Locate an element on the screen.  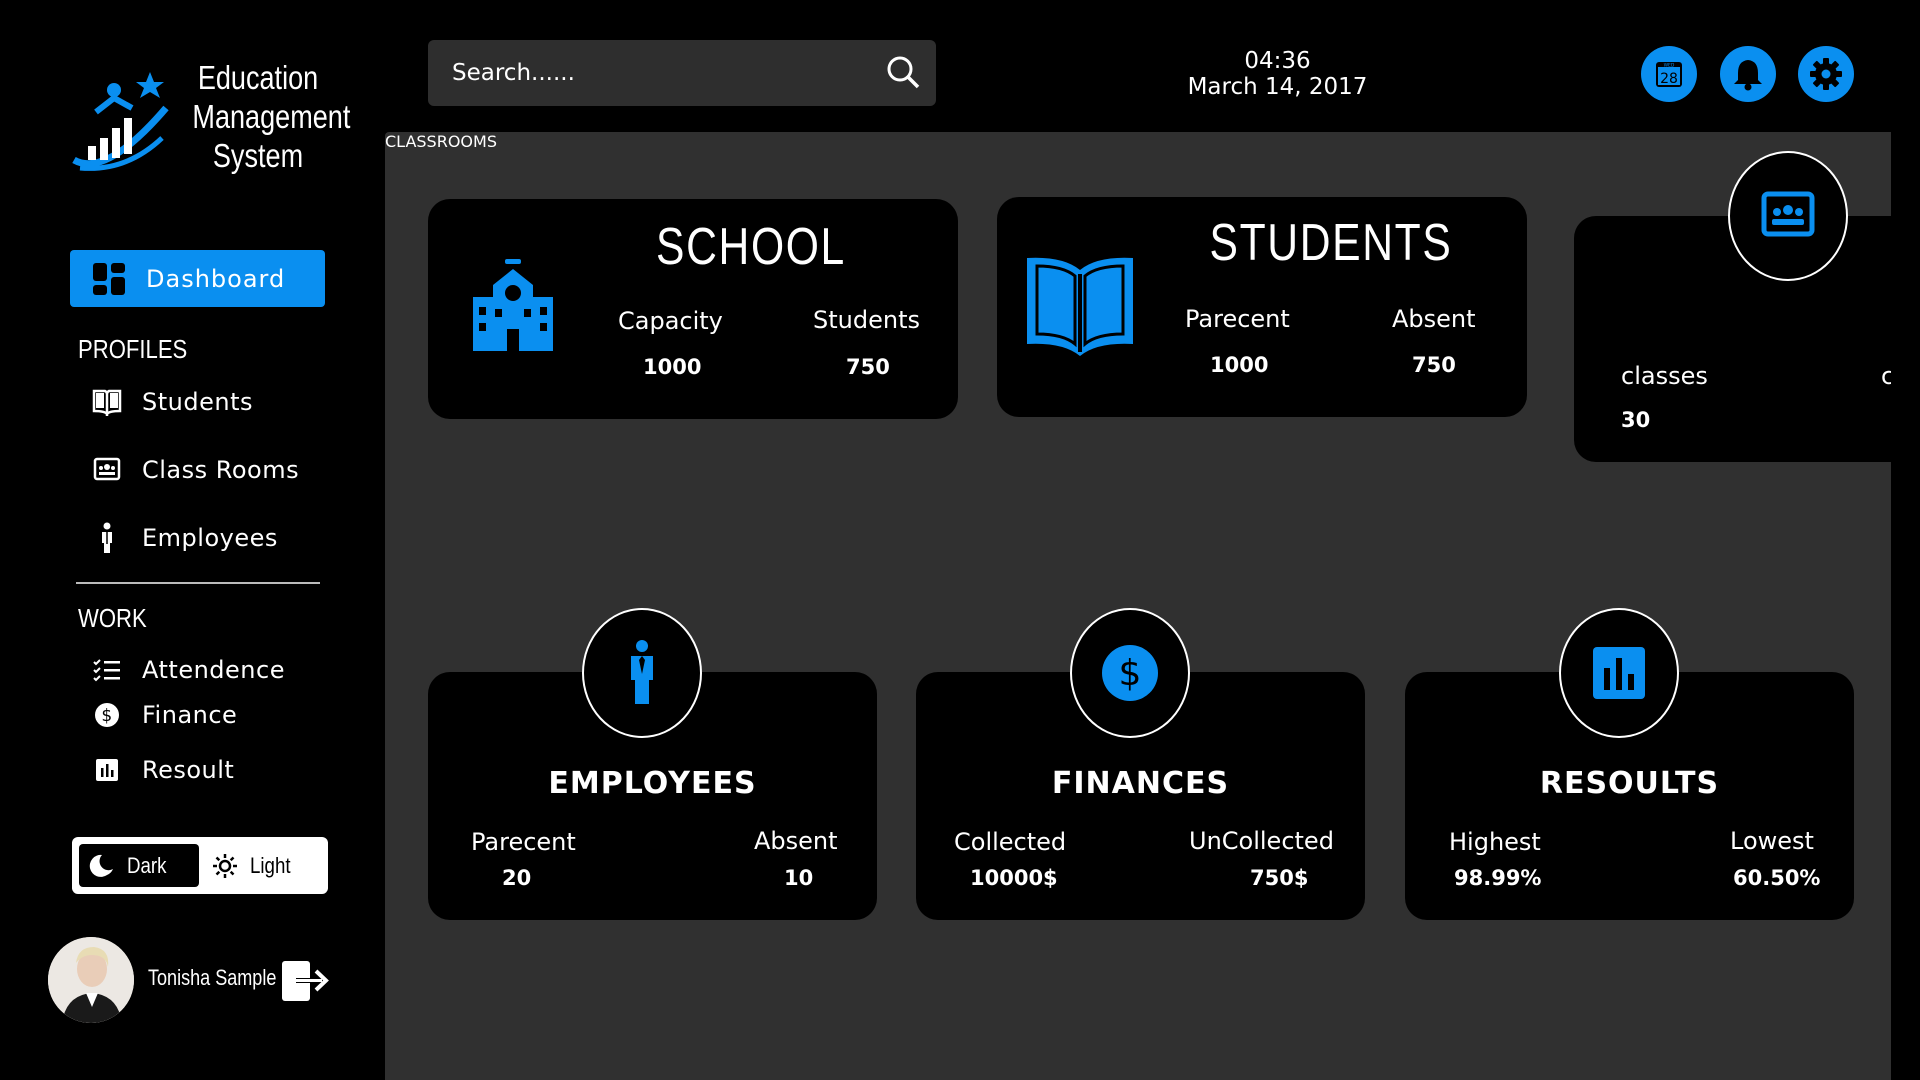
user-profile: Tonisha Sample is located at coordinates (193, 980).